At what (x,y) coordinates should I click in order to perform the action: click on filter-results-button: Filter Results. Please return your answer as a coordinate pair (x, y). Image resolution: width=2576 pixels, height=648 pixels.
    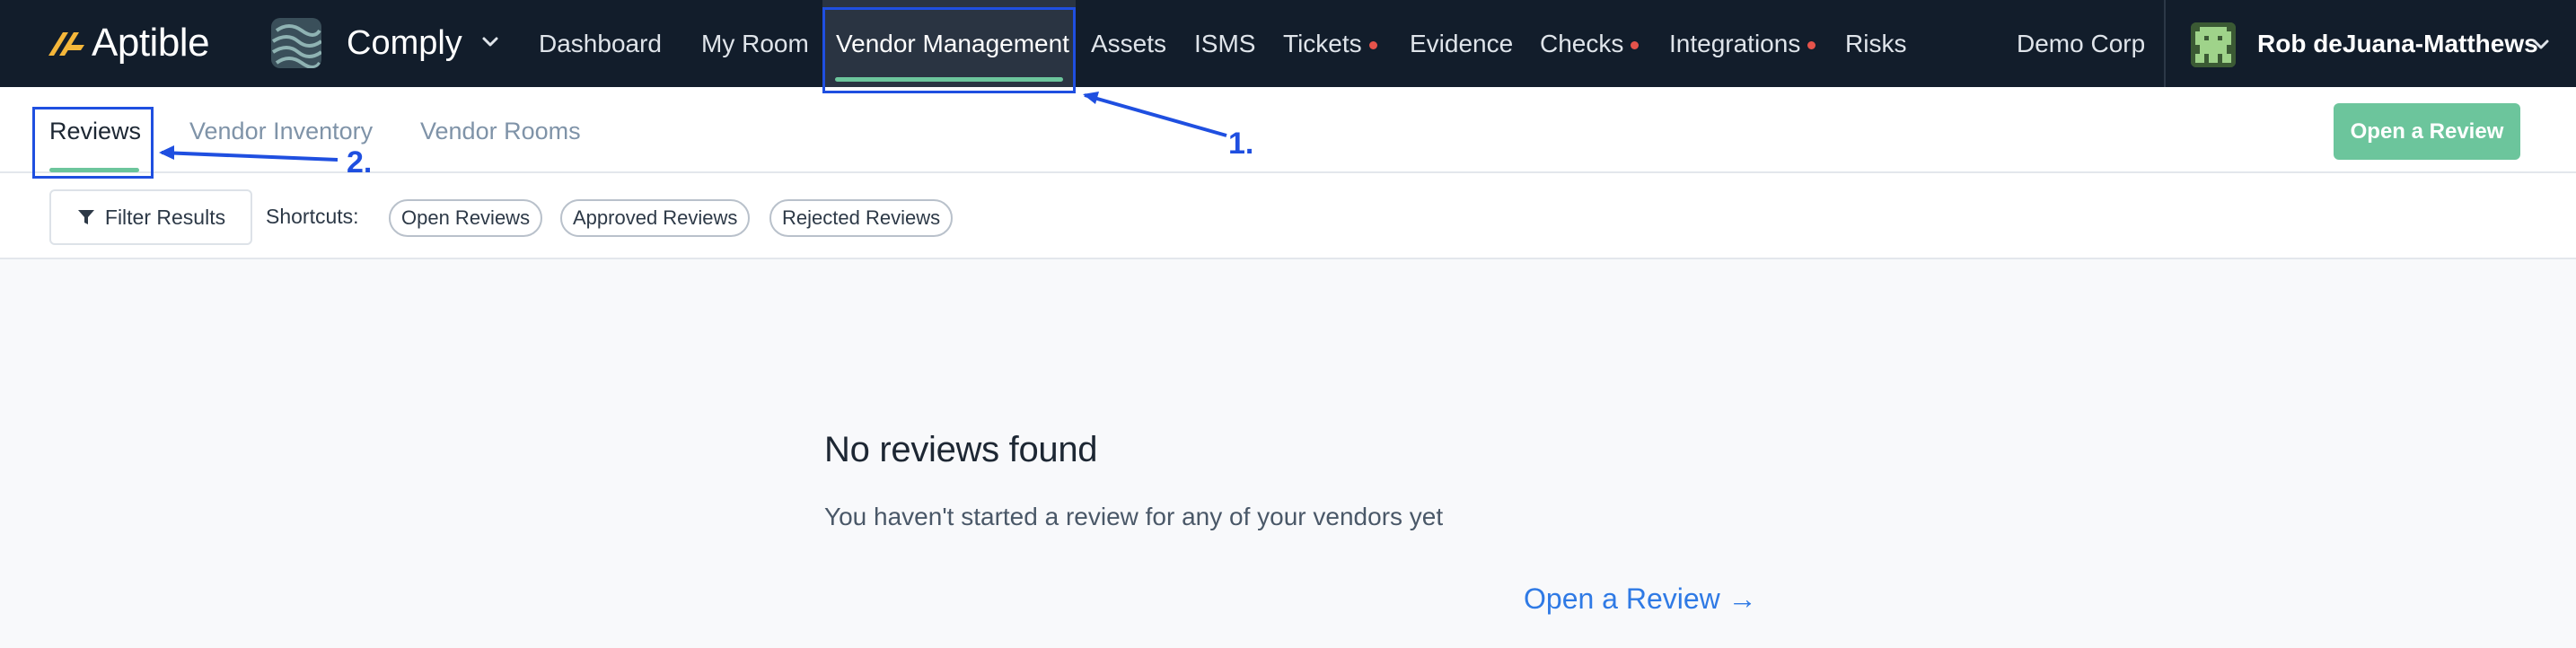
    Looking at the image, I should click on (151, 217).